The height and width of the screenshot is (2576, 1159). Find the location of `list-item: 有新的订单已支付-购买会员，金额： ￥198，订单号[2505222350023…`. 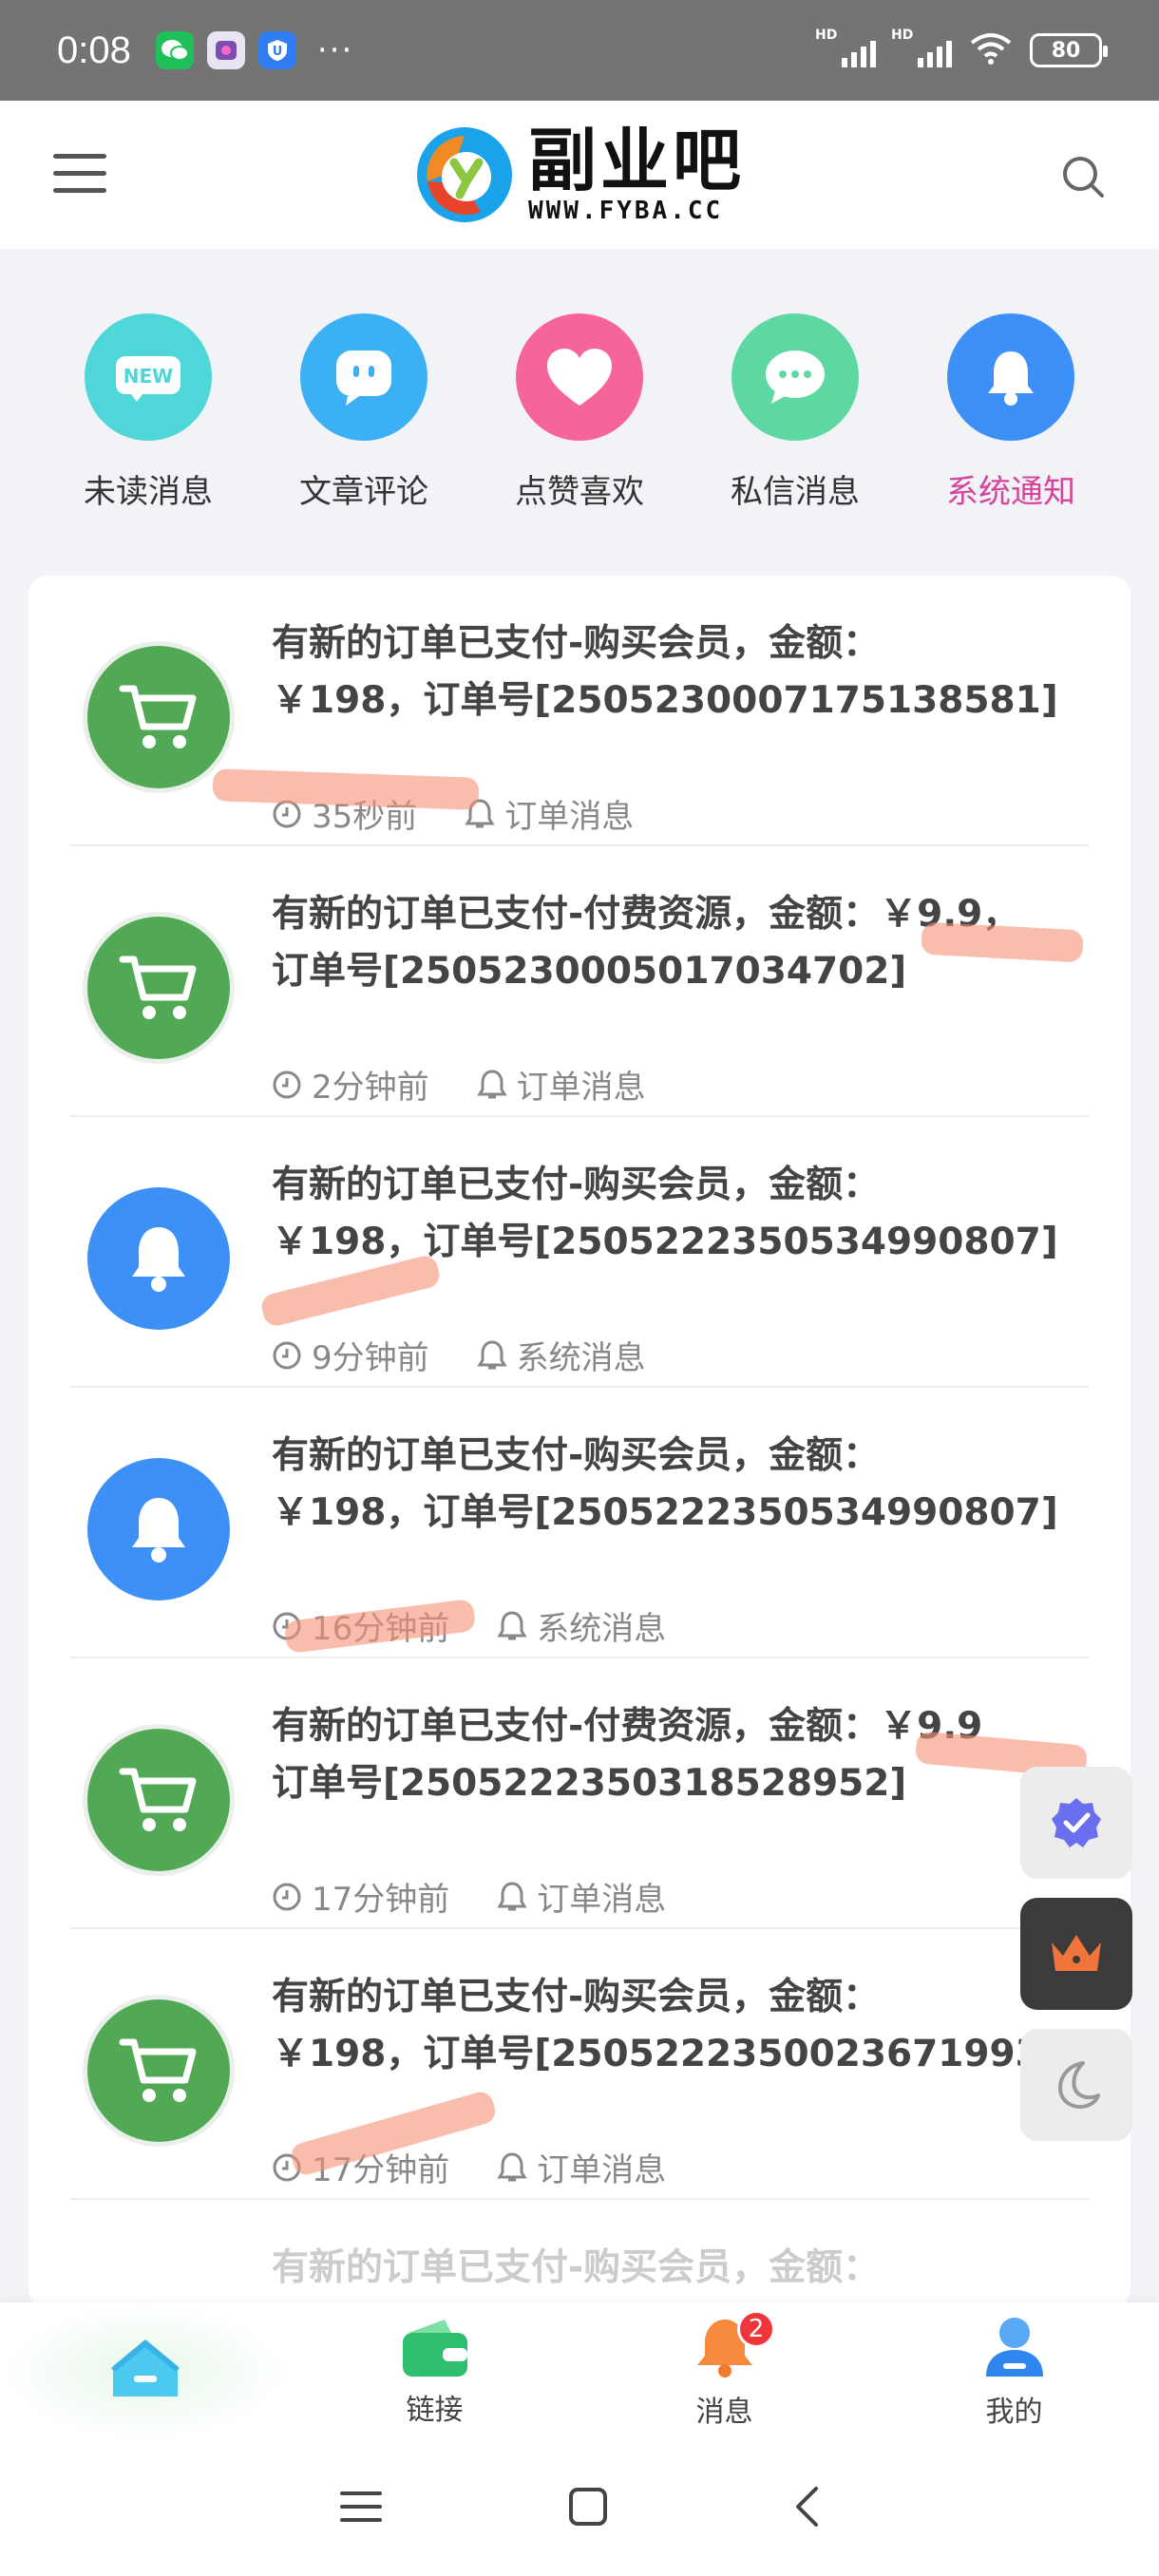

list-item: 有新的订单已支付-购买会员，金额： ￥198，订单号[2505222350023… is located at coordinates (579, 2064).